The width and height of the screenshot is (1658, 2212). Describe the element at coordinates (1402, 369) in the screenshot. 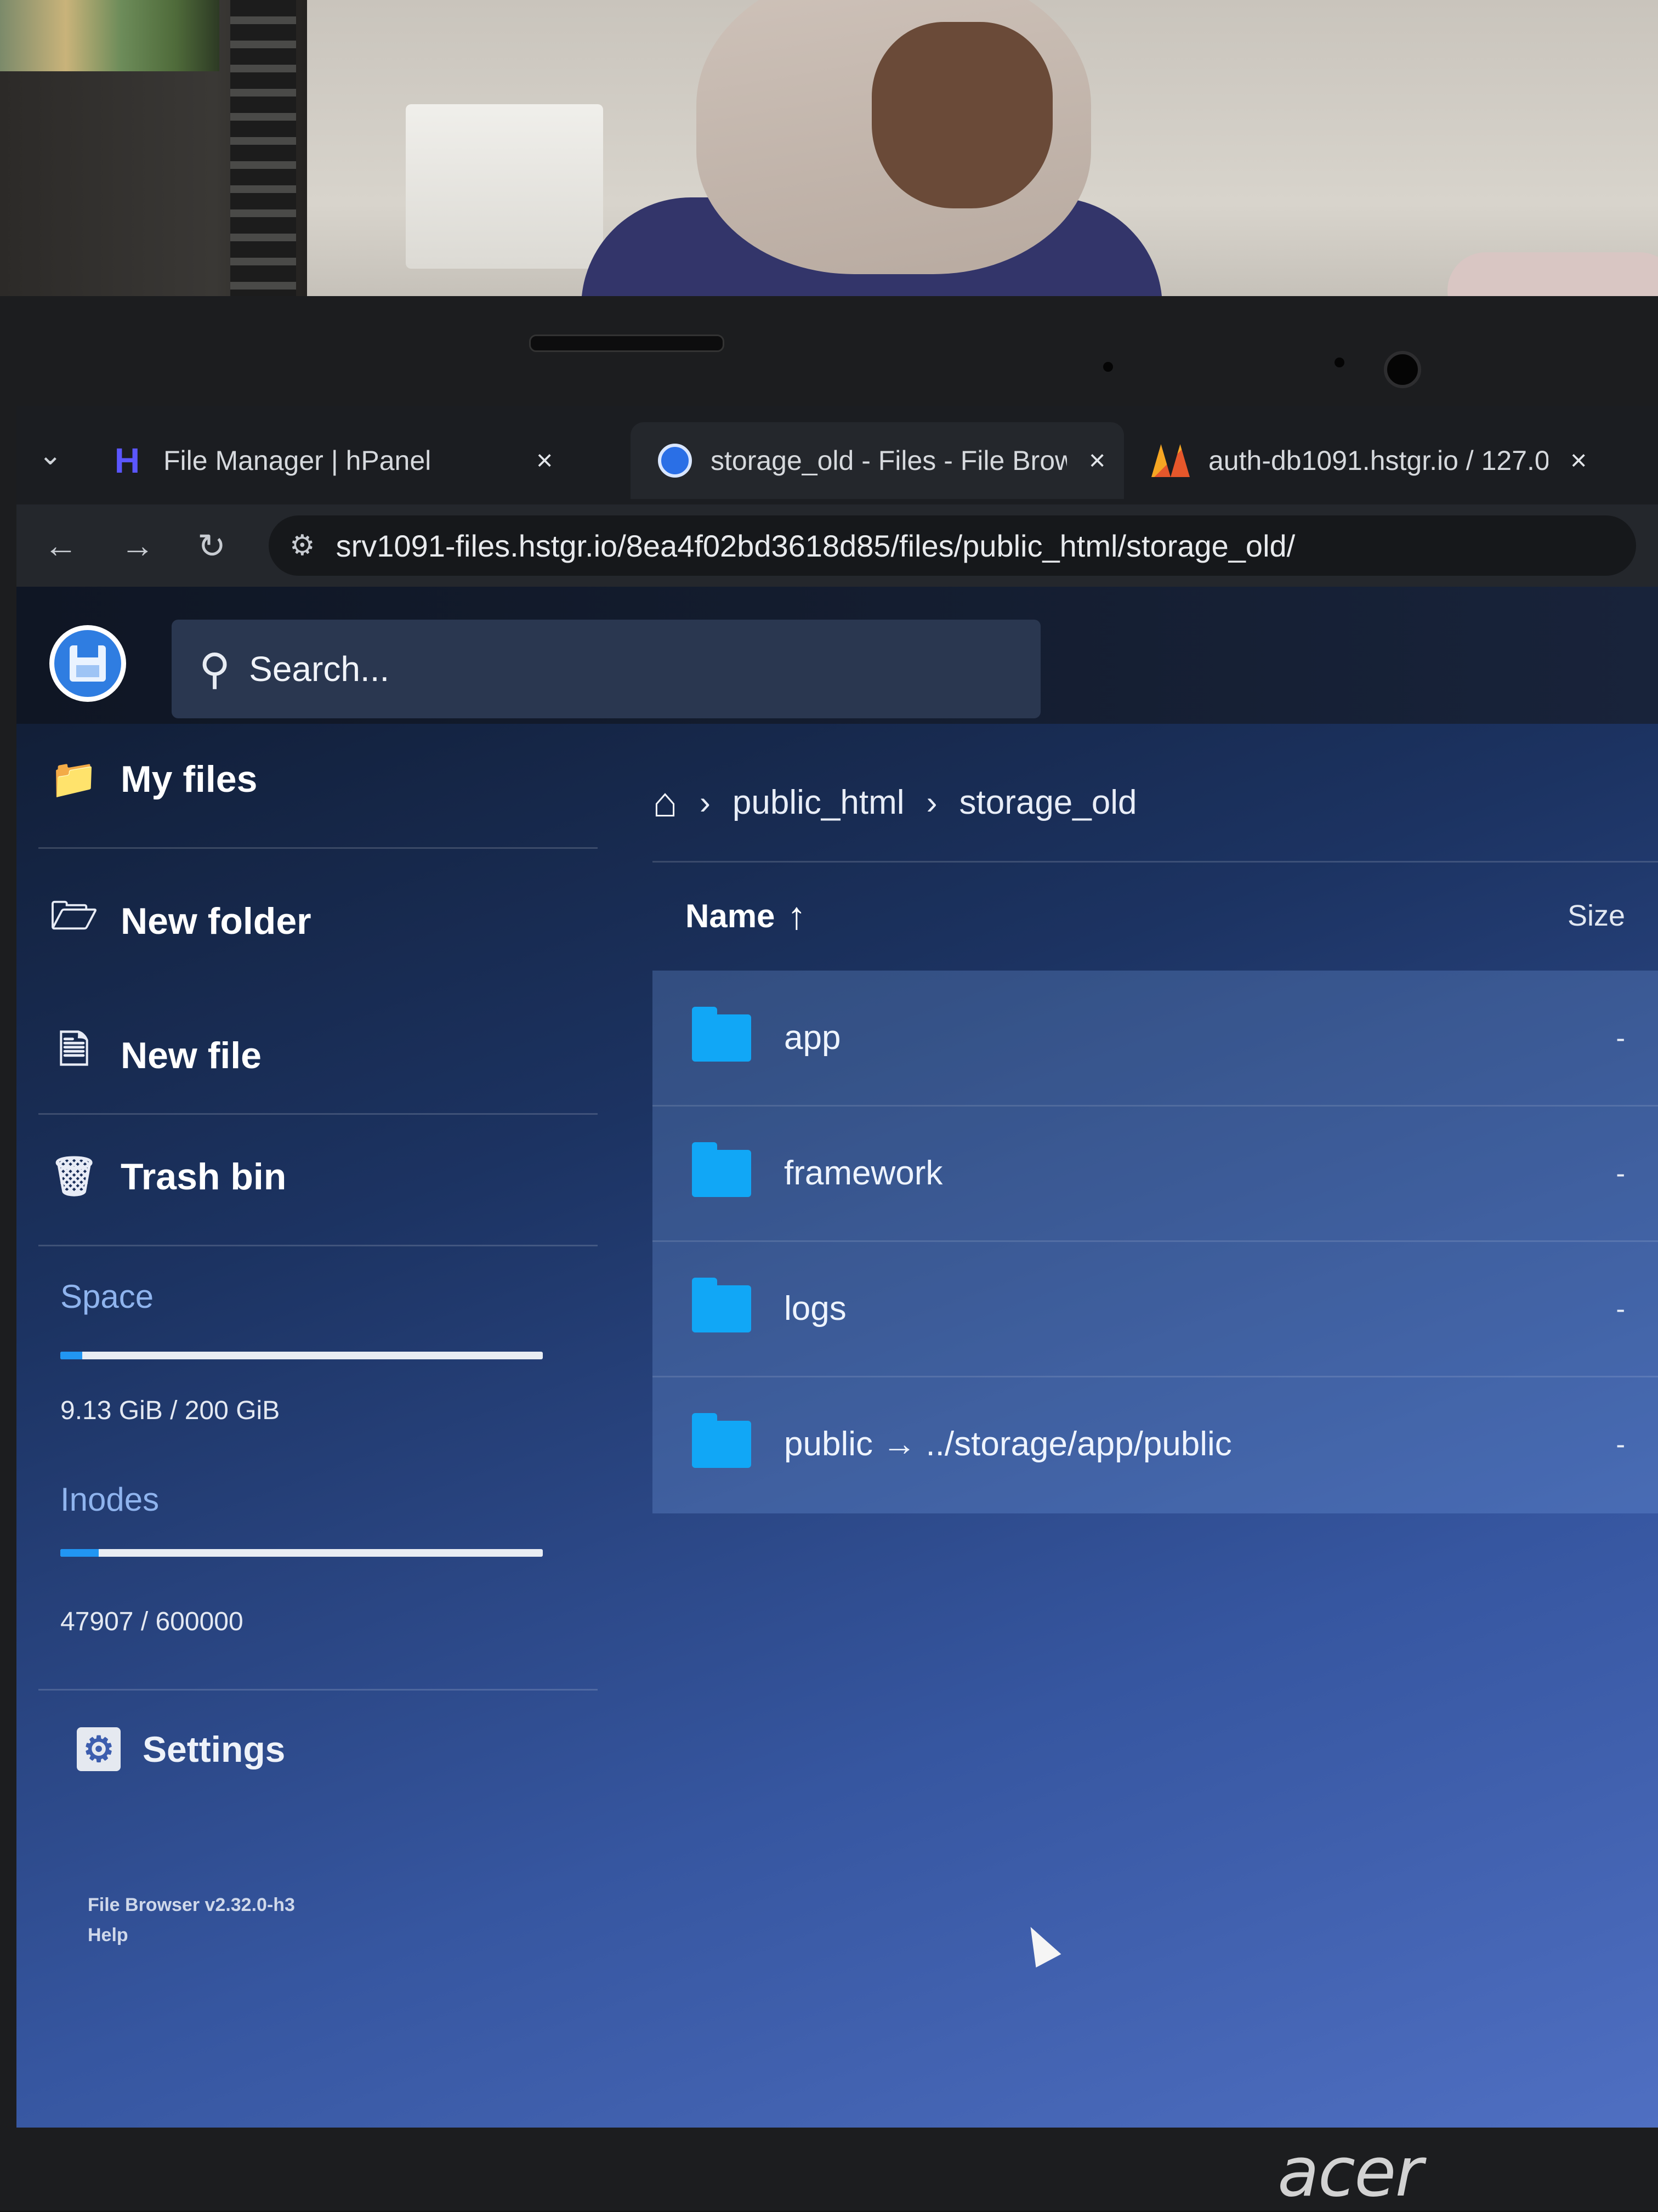

I see `webcam` at that location.